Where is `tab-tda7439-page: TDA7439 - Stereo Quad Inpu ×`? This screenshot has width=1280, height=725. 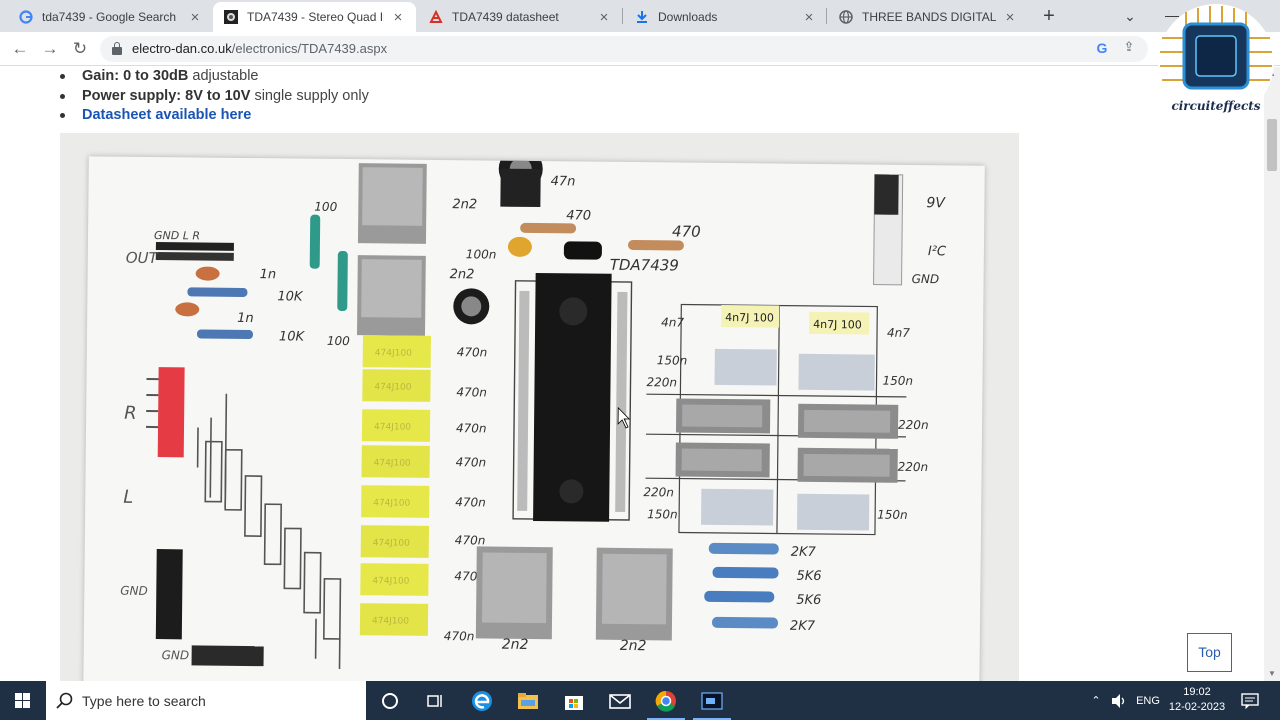 tab-tda7439-page: TDA7439 - Stereo Quad Inpu × is located at coordinates (314, 17).